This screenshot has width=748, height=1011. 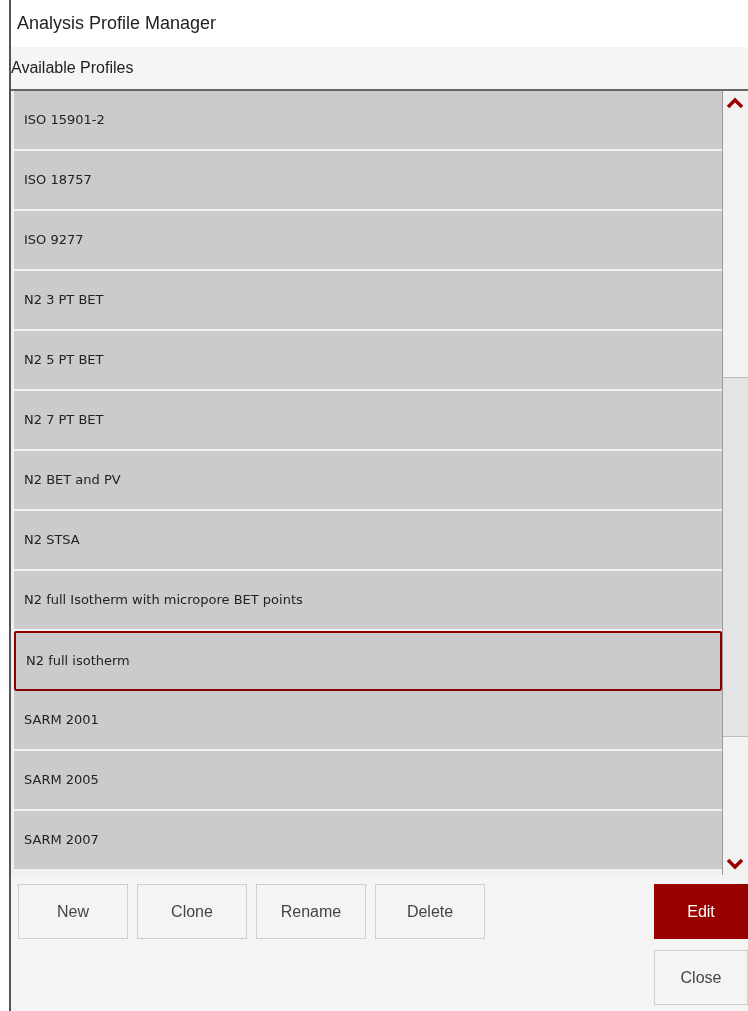 What do you see at coordinates (430, 911) in the screenshot?
I see `action-button: Delete` at bounding box center [430, 911].